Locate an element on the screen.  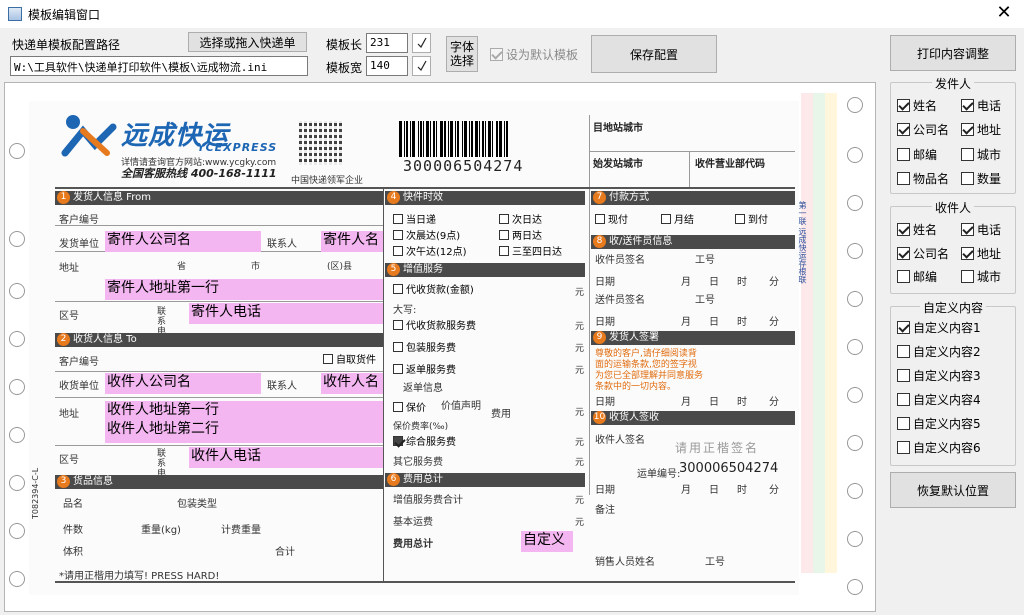
receiver-city-checkbox: 城市 is located at coordinates (981, 276).